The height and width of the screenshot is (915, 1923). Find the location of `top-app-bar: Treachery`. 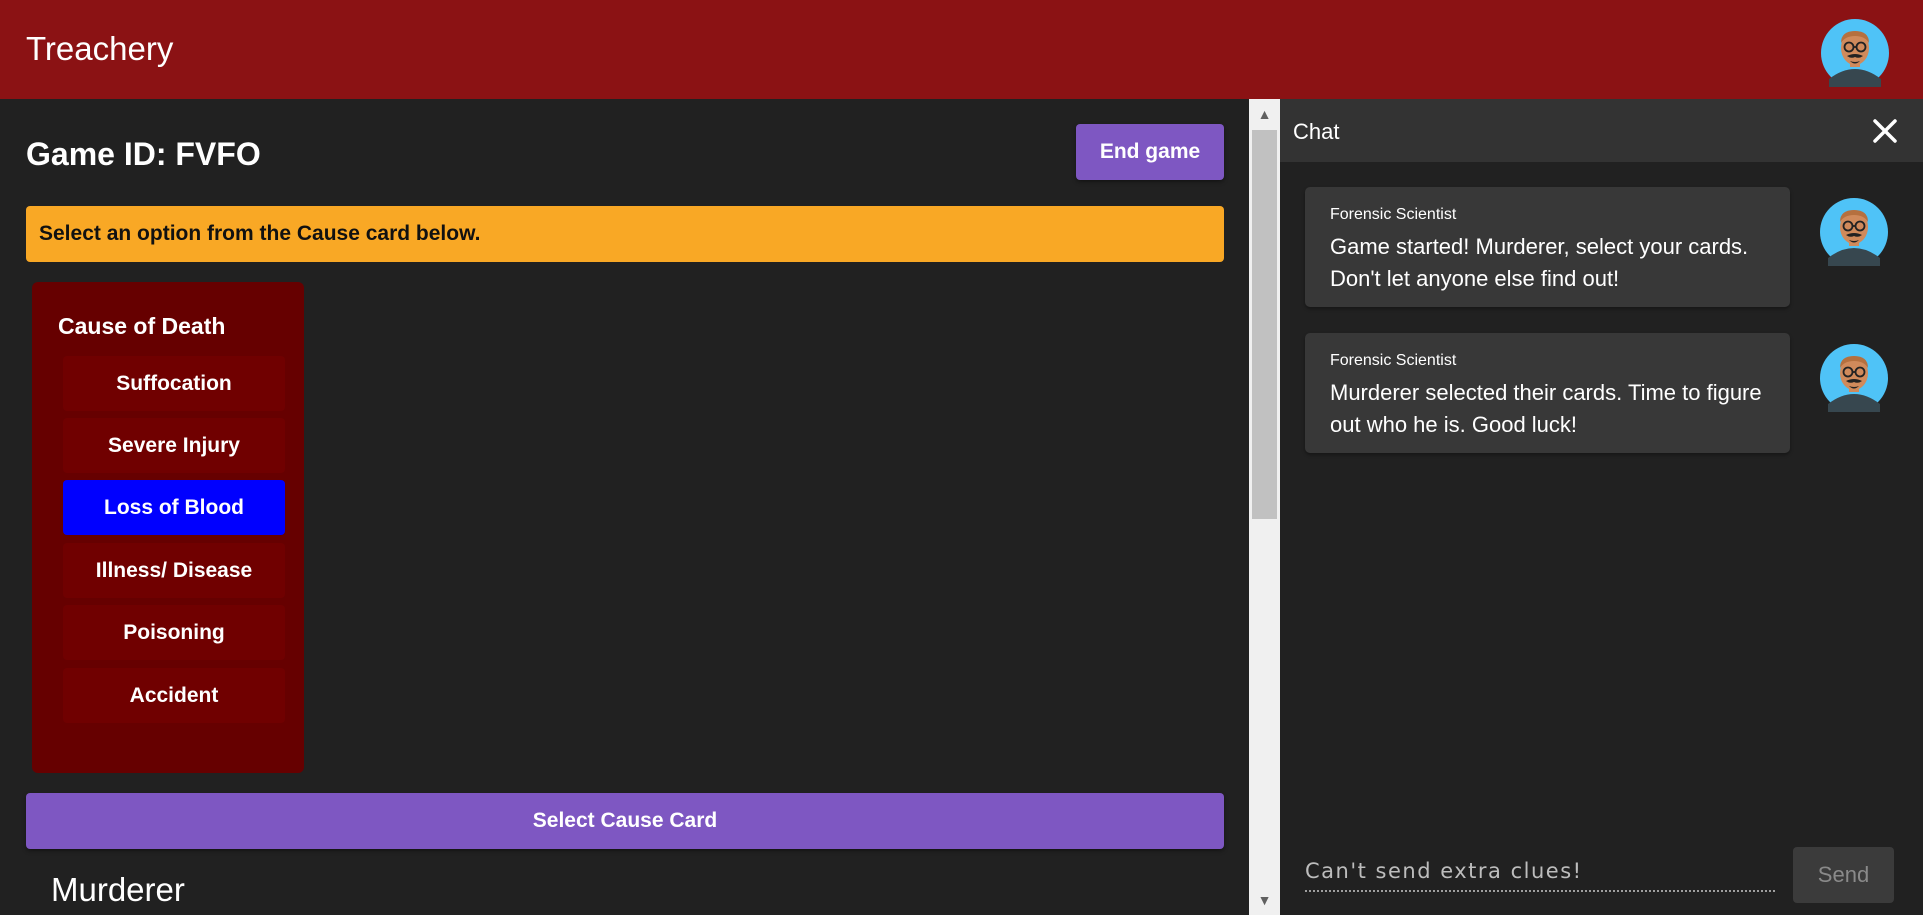

top-app-bar: Treachery is located at coordinates (961, 49).